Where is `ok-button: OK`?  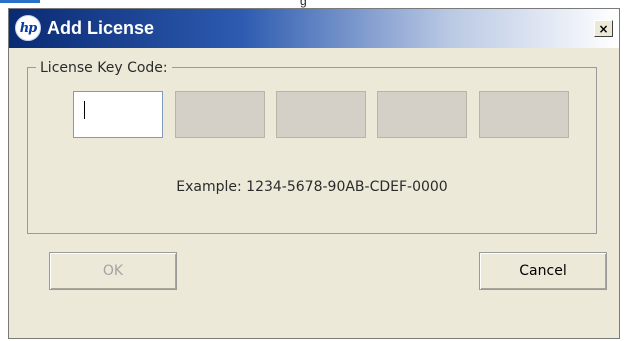 ok-button: OK is located at coordinates (113, 271).